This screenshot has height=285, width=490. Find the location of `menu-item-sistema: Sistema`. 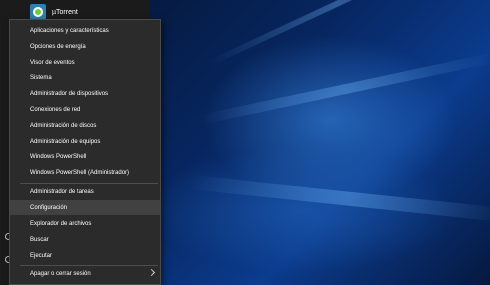

menu-item-sistema: Sistema is located at coordinates (85, 77).